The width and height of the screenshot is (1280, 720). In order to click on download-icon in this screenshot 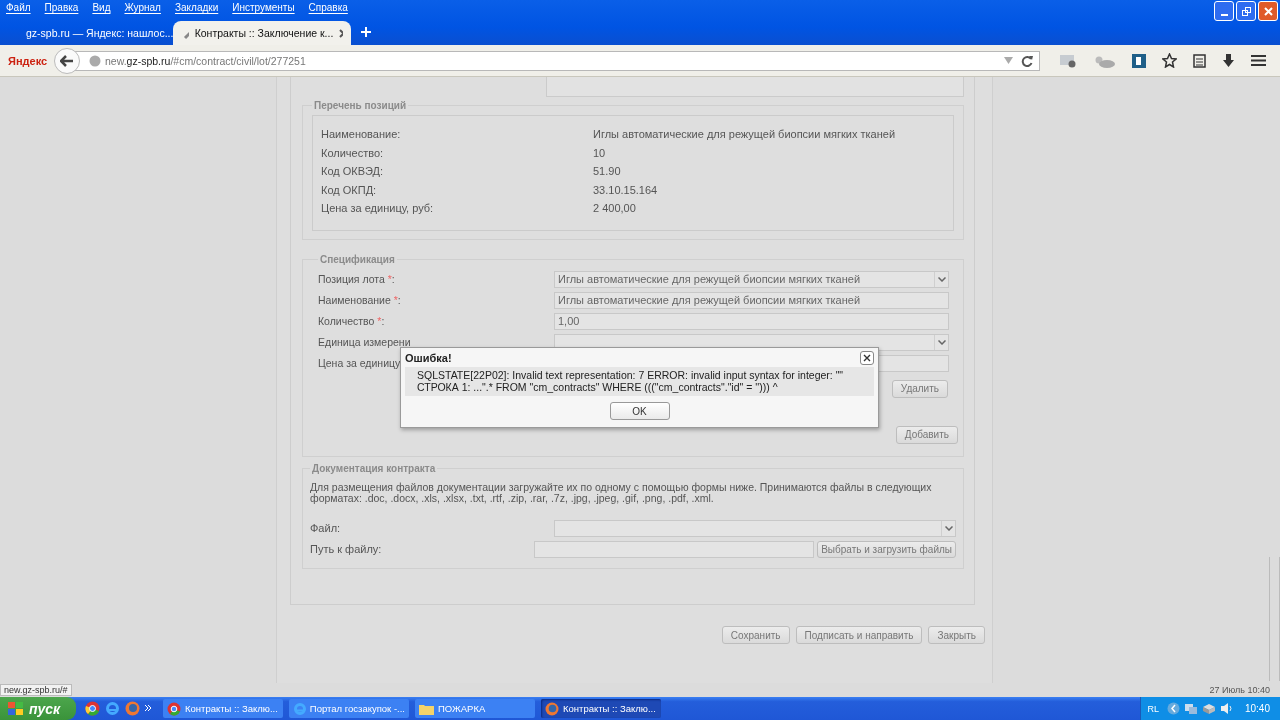, I will do `click(1228, 60)`.